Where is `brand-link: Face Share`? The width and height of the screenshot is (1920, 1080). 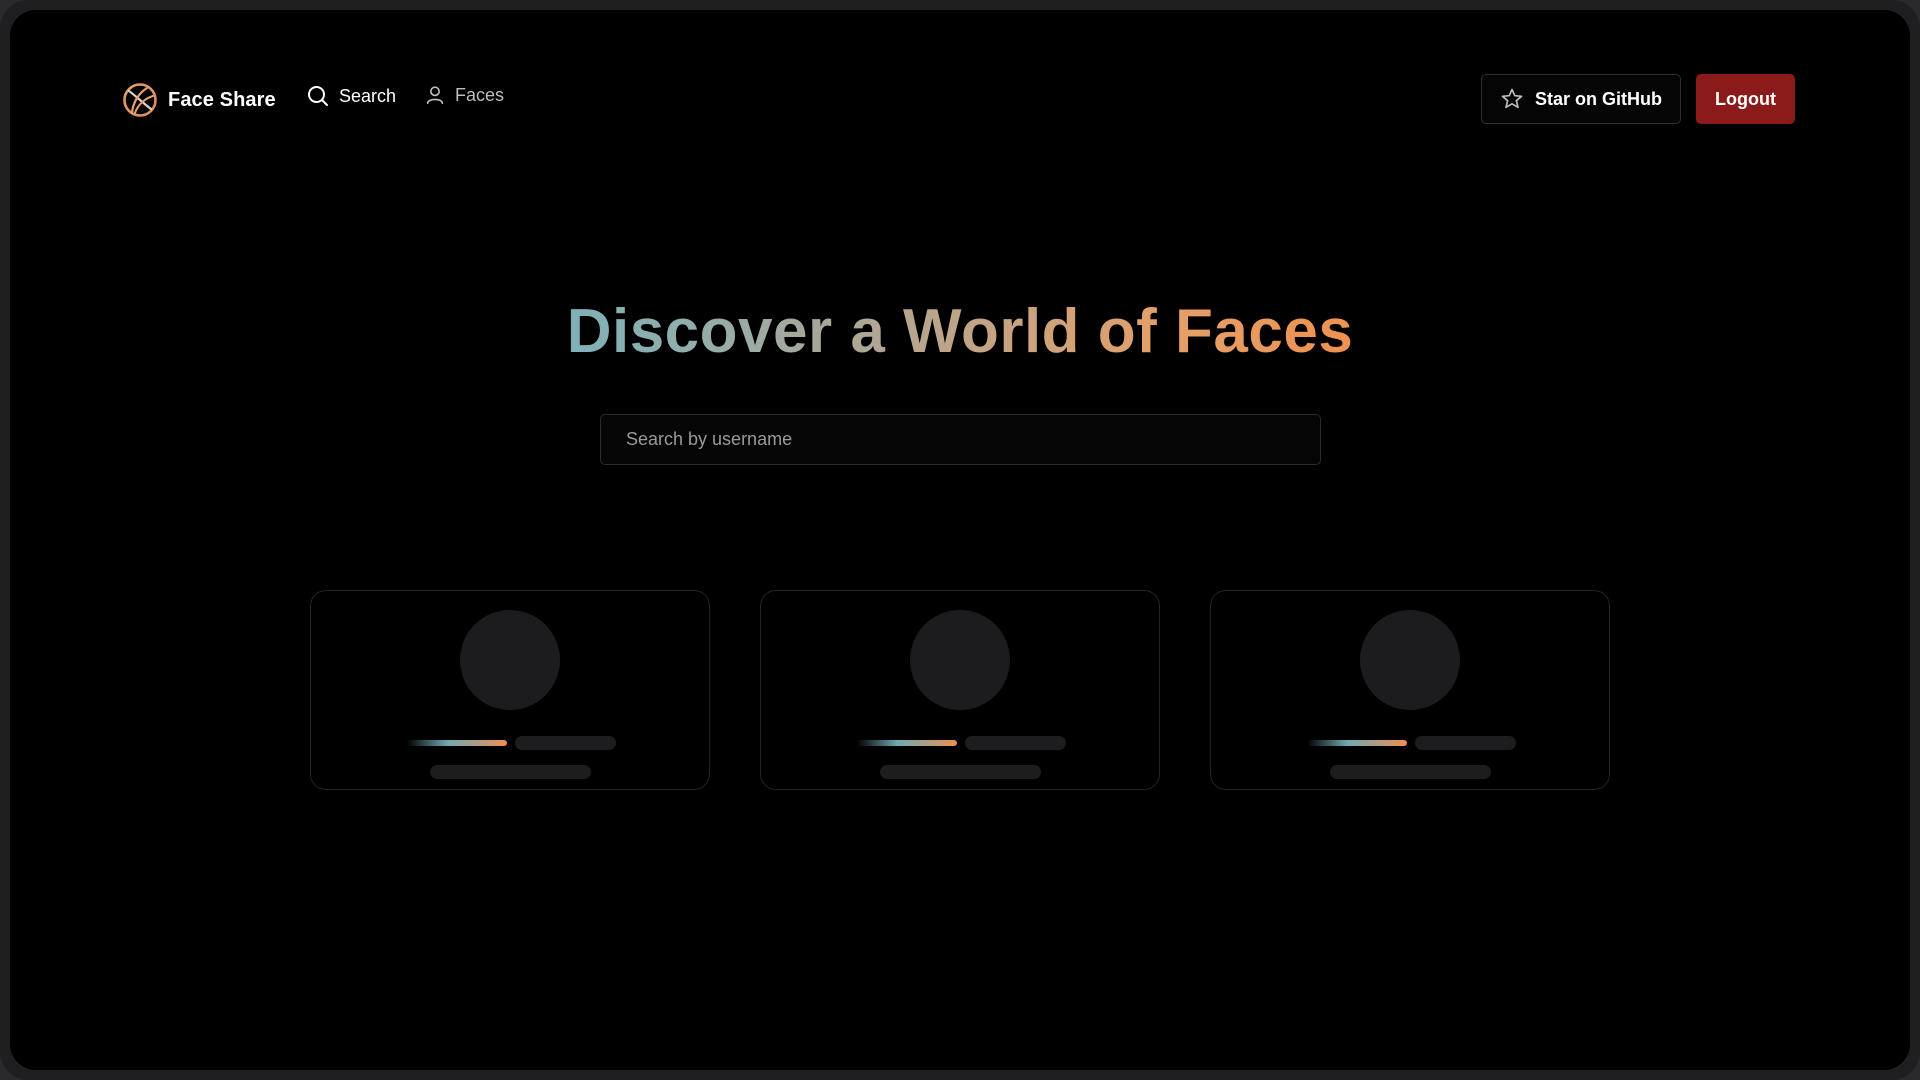 brand-link: Face Share is located at coordinates (199, 100).